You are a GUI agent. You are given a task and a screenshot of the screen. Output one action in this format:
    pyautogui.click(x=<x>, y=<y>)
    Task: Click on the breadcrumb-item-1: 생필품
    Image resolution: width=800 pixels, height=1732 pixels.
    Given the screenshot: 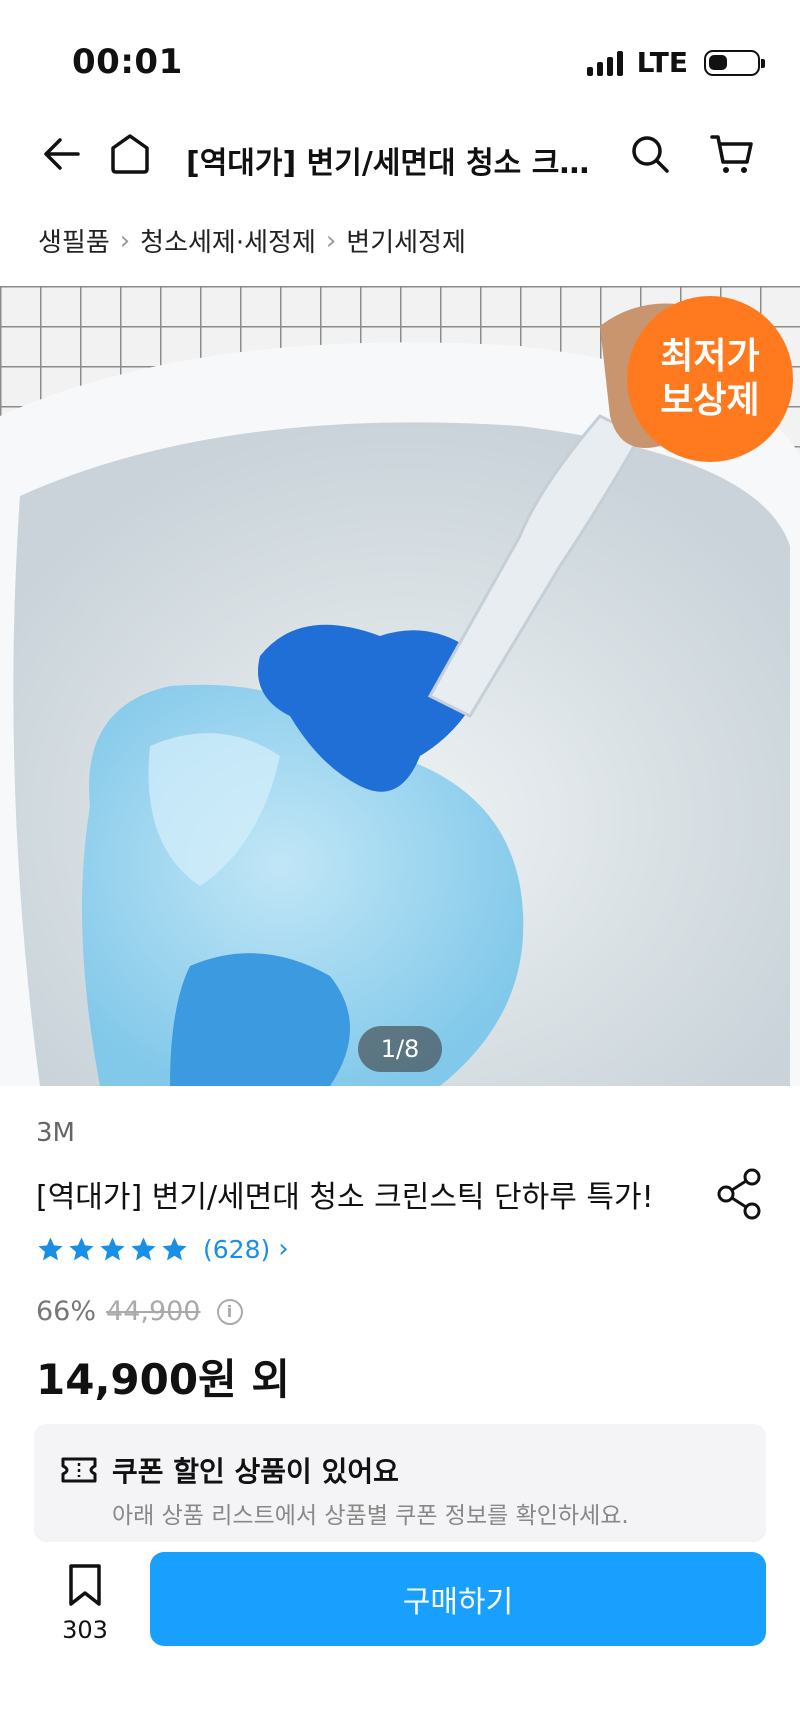 What is the action you would take?
    pyautogui.click(x=74, y=240)
    